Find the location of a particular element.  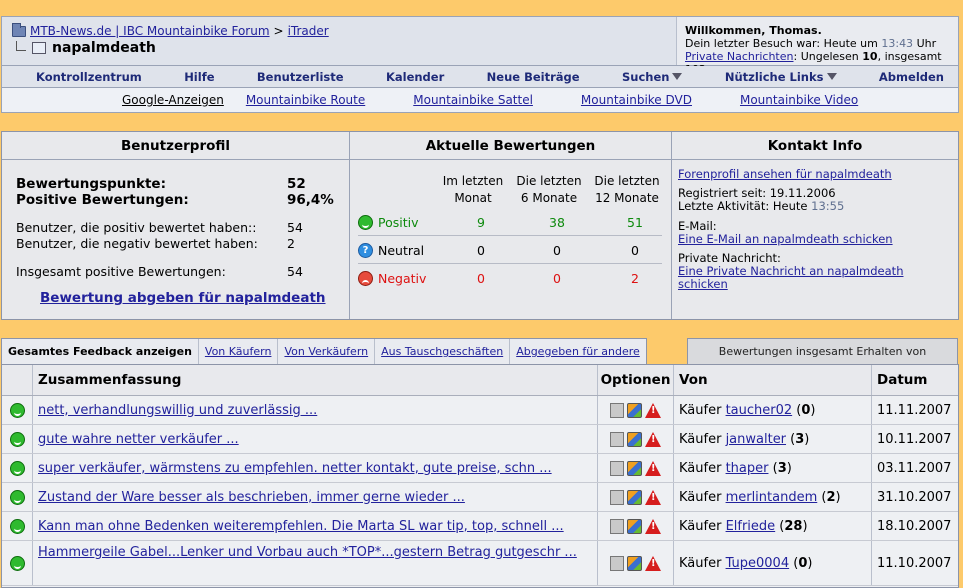

user-score: 0 is located at coordinates (803, 563).